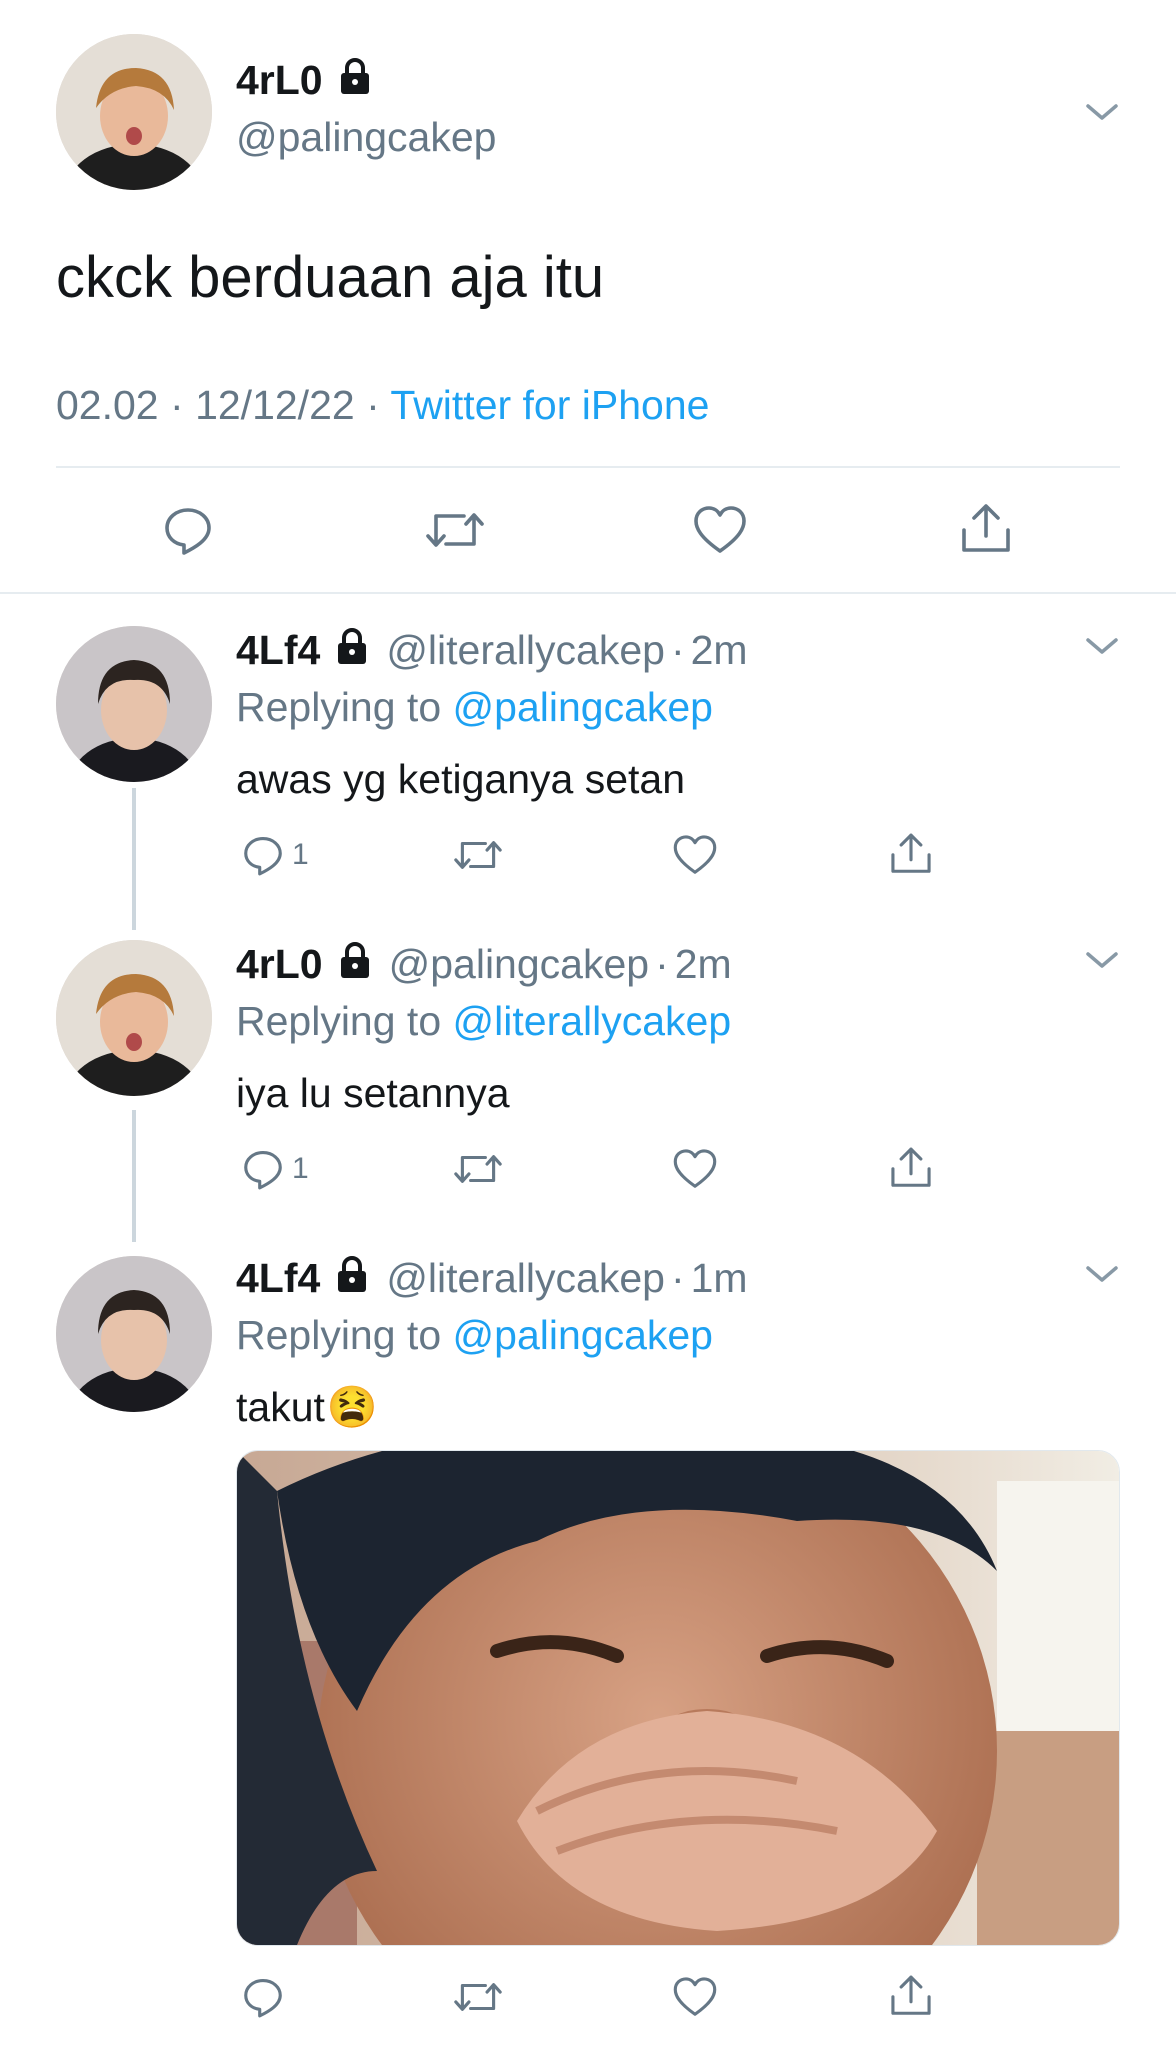 This screenshot has height=2048, width=1176. I want to click on main-handle: @palingcakep, so click(366, 137).